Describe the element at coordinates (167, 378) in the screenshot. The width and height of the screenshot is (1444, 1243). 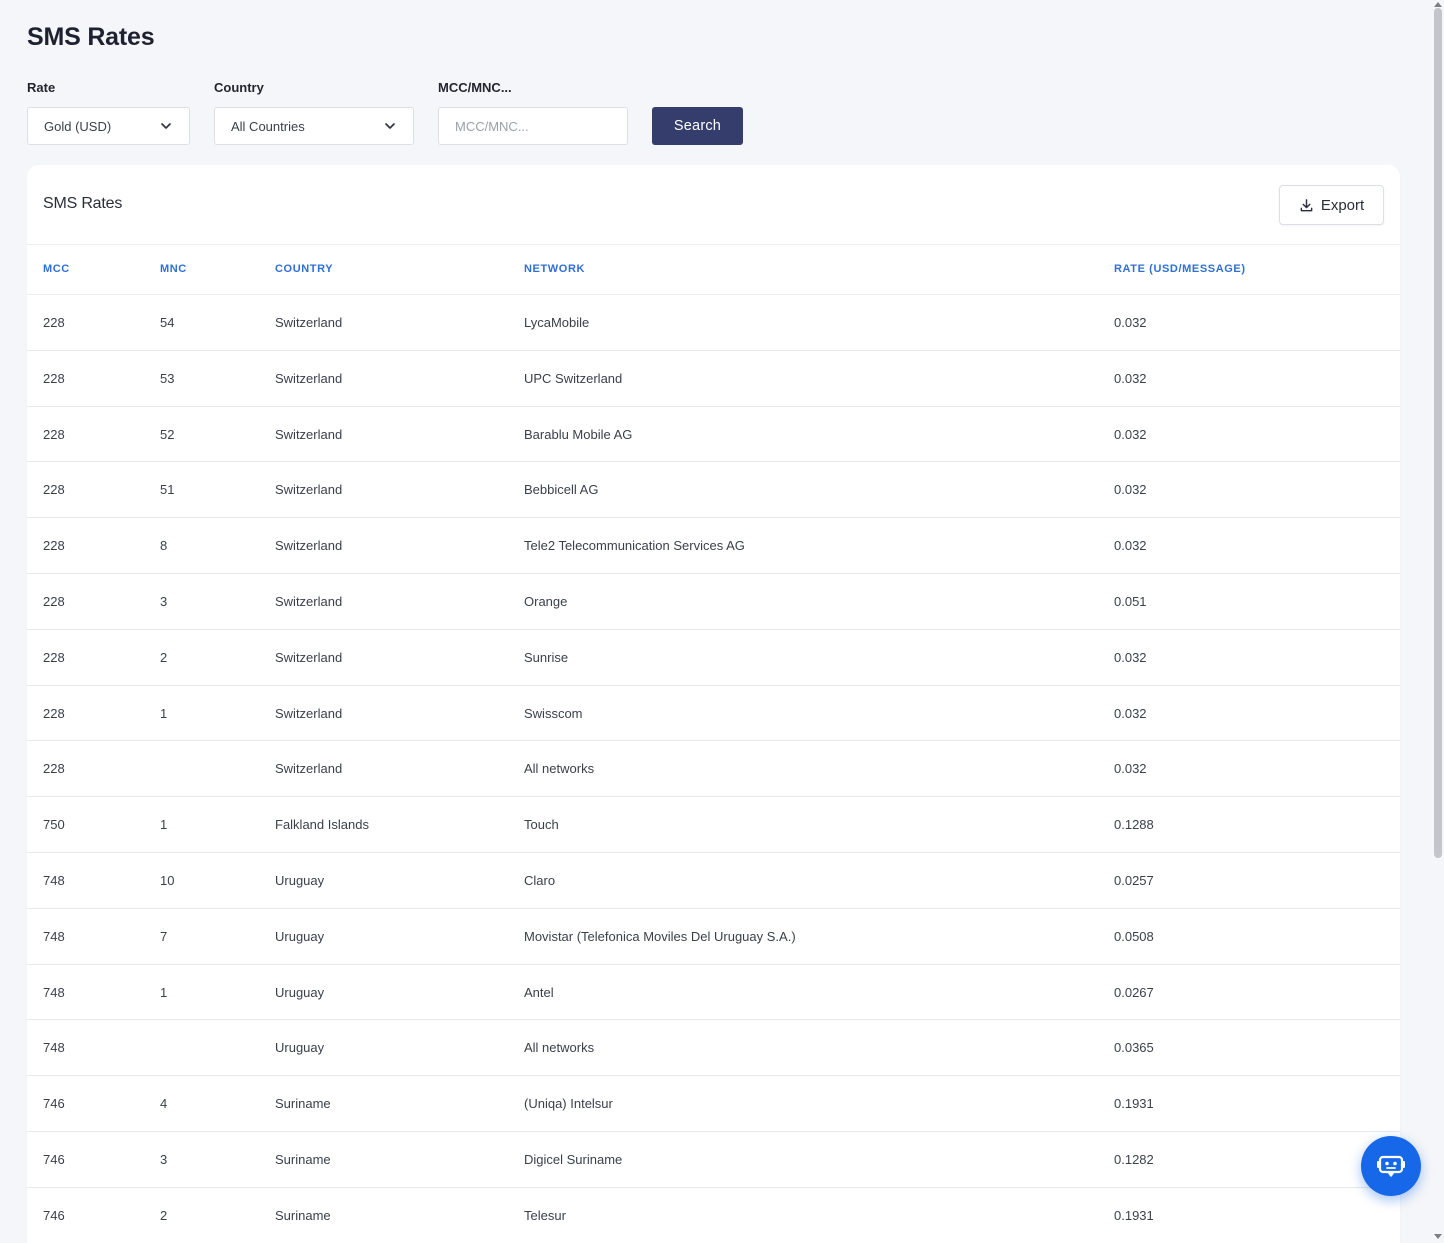
I see `cell-mnc: 53` at that location.